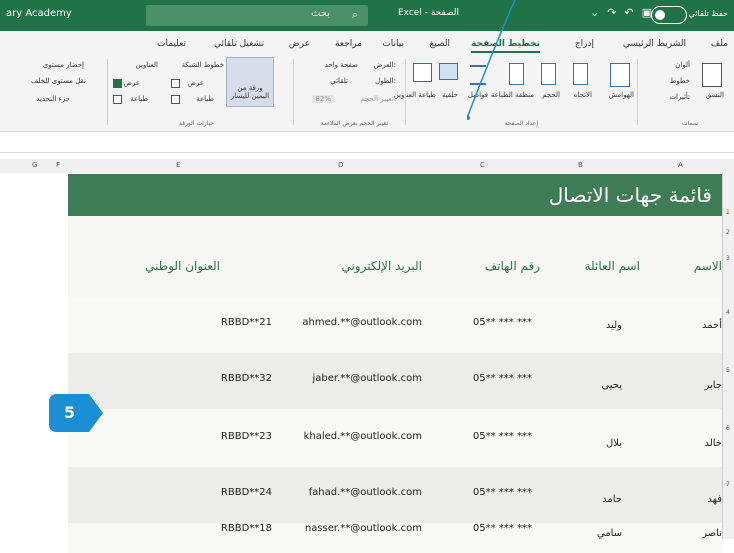 The height and width of the screenshot is (553, 734). I want to click on gridlines-print-label: طباعة, so click(205, 99).